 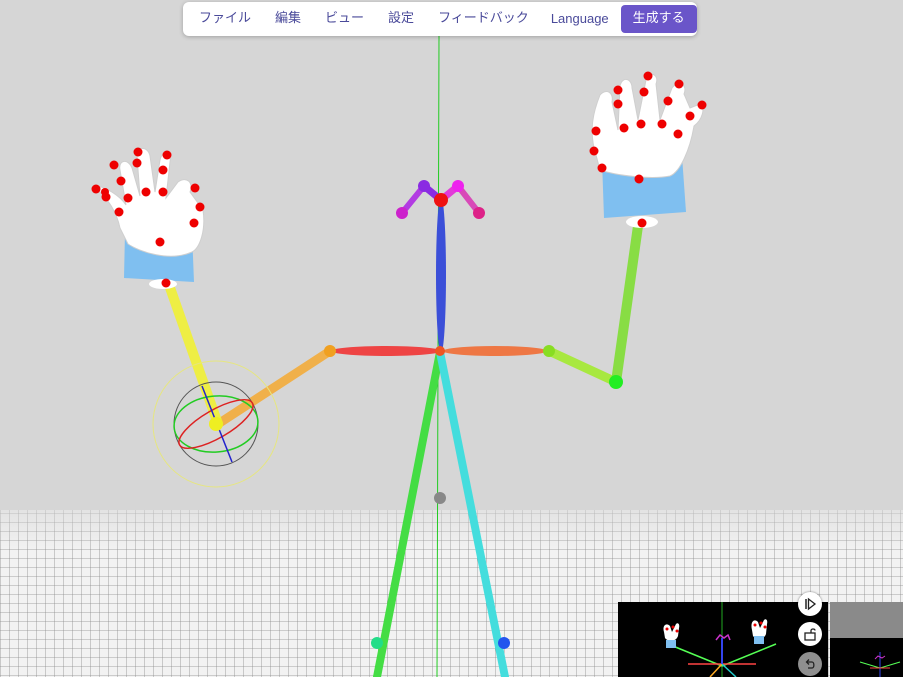 What do you see at coordinates (424, 186) in the screenshot?
I see `joint-head-left` at bounding box center [424, 186].